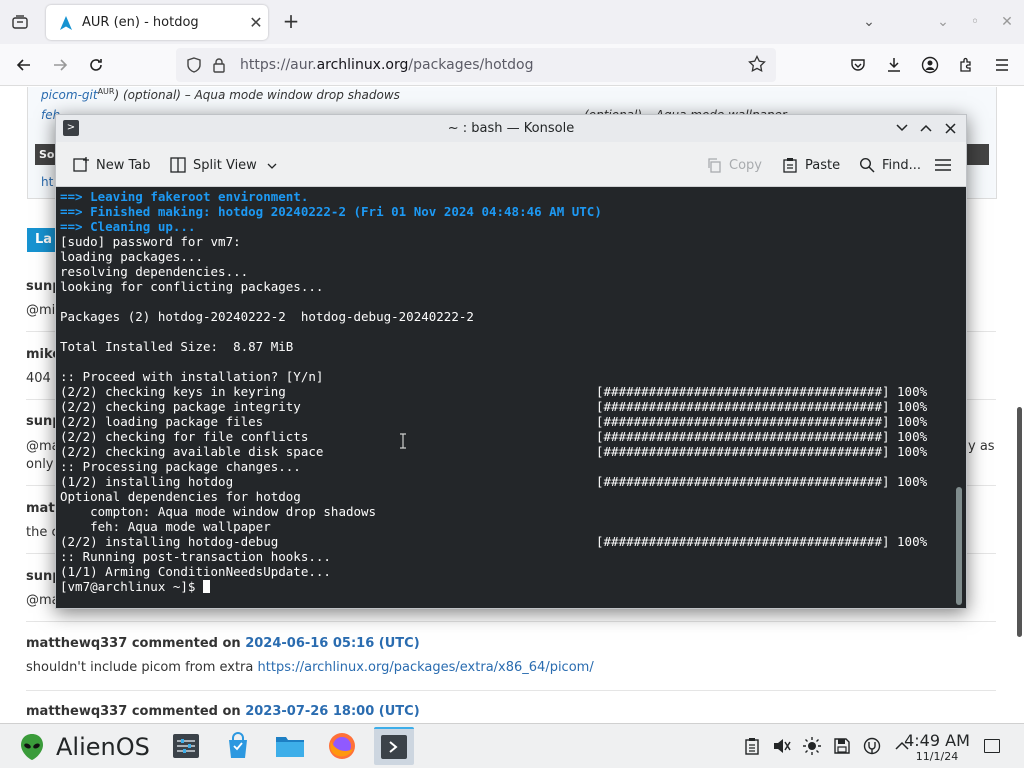  What do you see at coordinates (290, 746) in the screenshot?
I see `file-manager-icon` at bounding box center [290, 746].